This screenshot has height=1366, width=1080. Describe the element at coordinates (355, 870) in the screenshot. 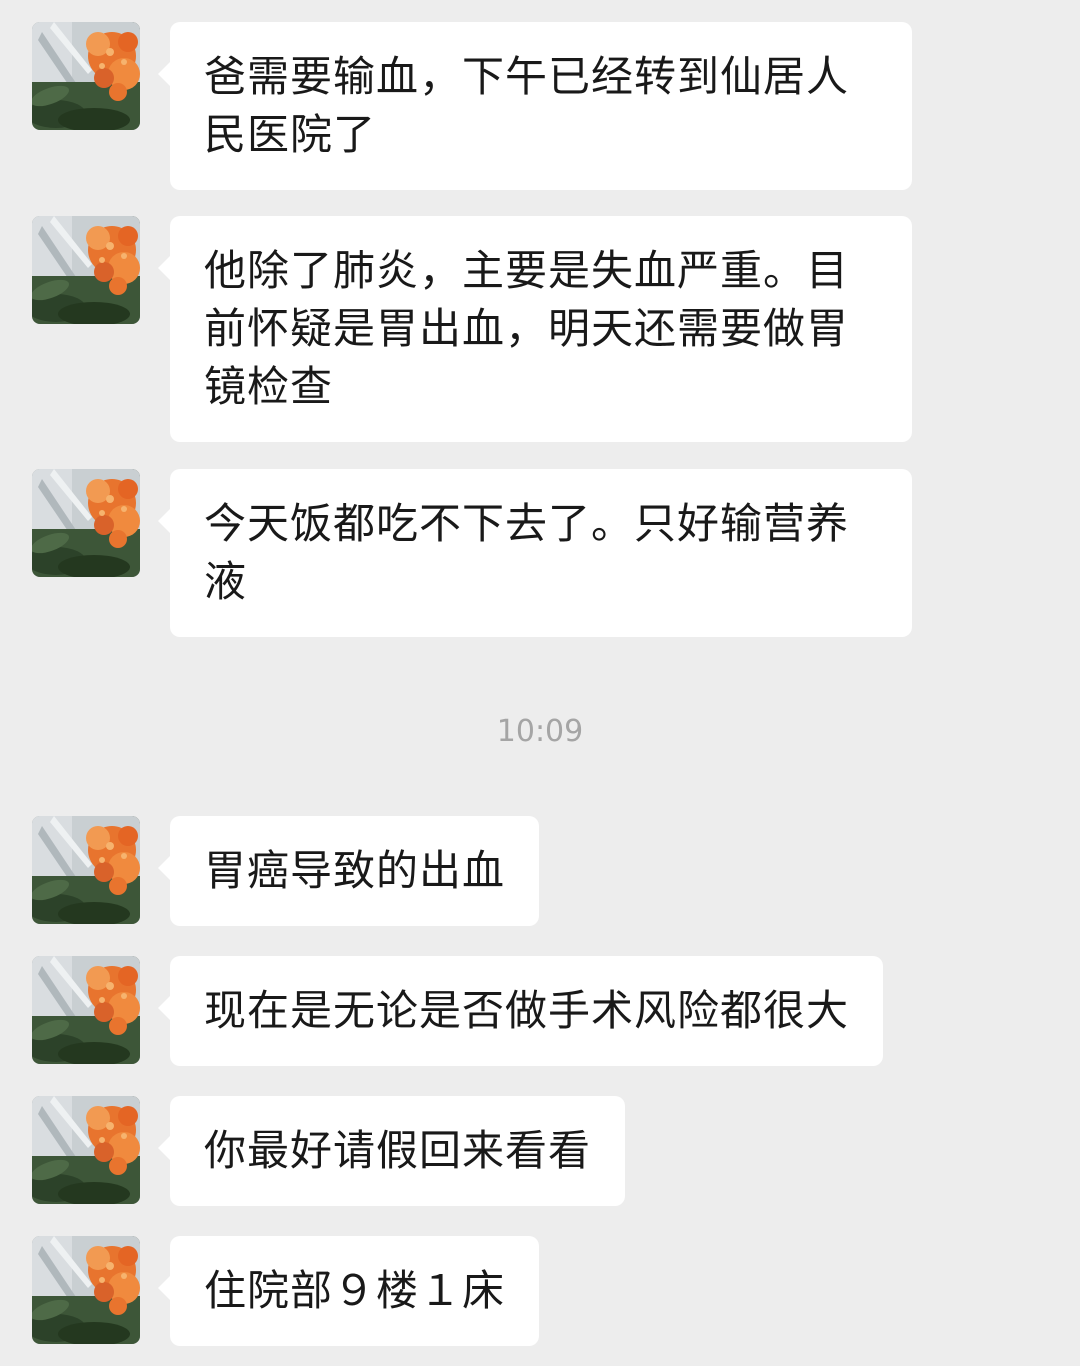

I see `message-text: 胃癌导致的出血` at that location.